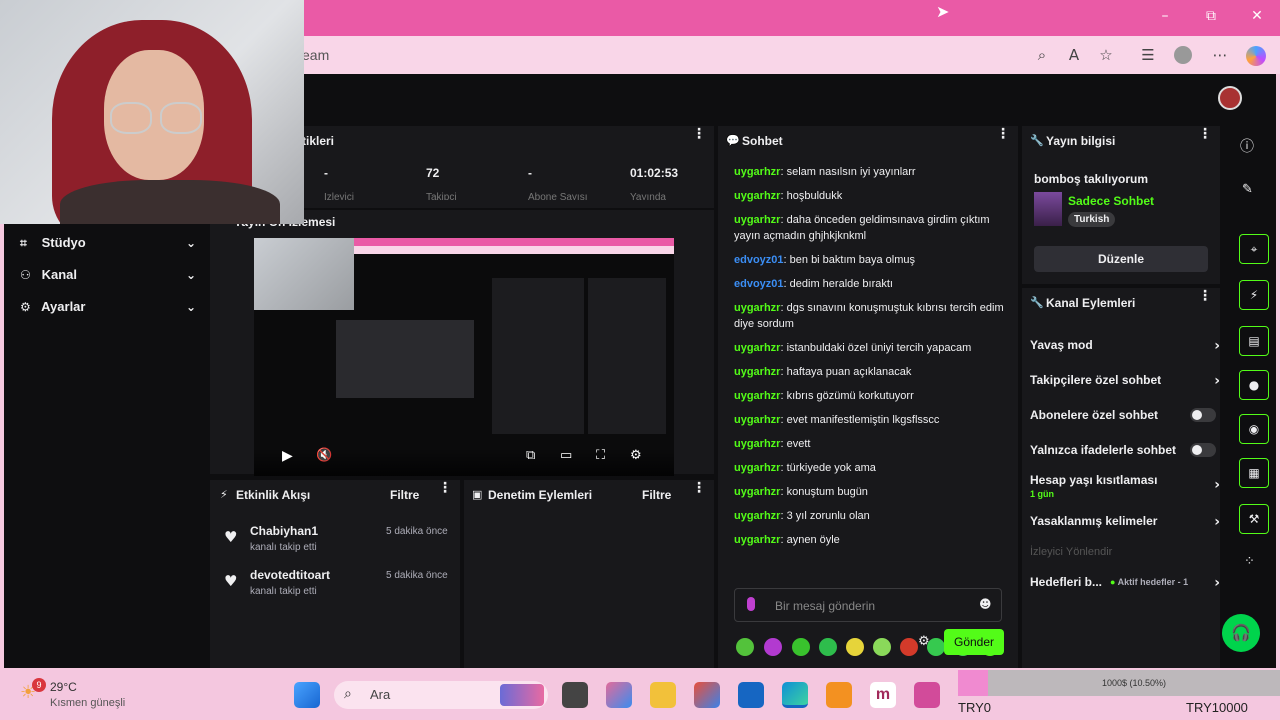 This screenshot has height=720, width=1280. I want to click on subscribers-only-toggle, so click(1203, 415).